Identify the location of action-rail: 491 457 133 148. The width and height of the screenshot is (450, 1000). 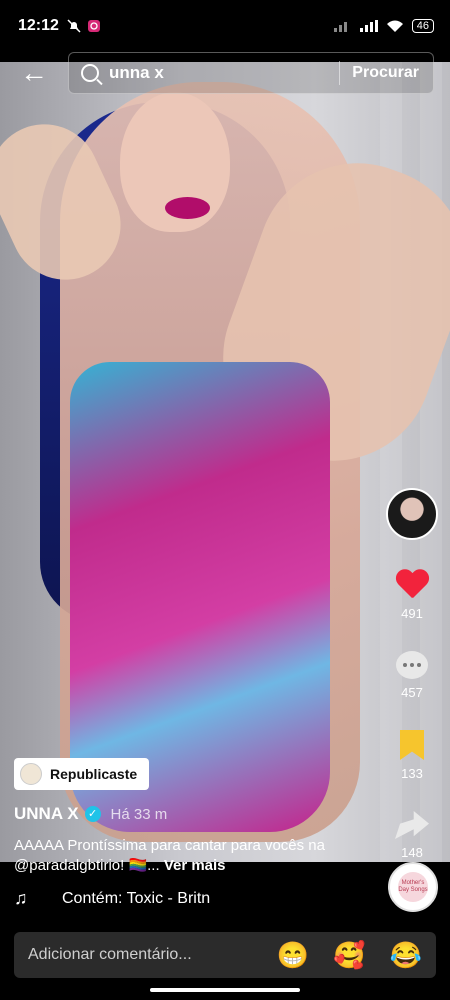
(412, 674).